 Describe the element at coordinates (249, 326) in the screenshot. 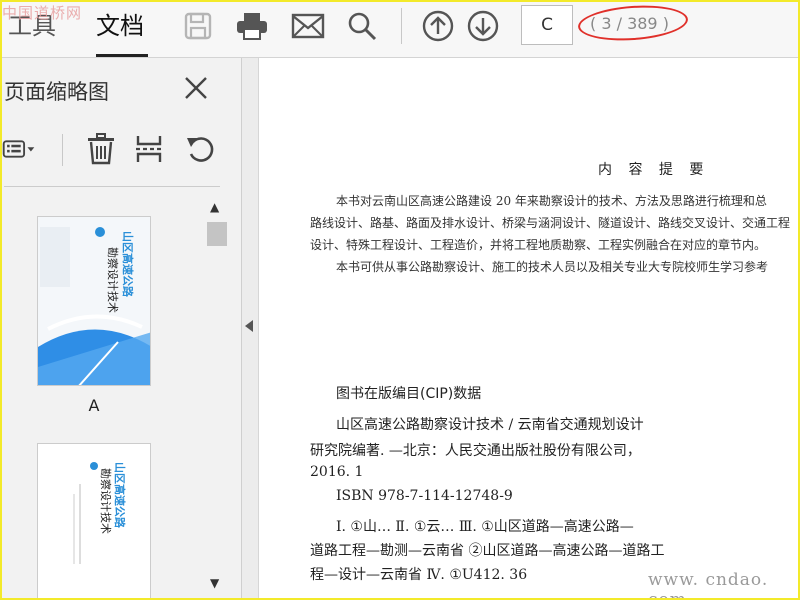

I see `collapse-left-icon` at that location.